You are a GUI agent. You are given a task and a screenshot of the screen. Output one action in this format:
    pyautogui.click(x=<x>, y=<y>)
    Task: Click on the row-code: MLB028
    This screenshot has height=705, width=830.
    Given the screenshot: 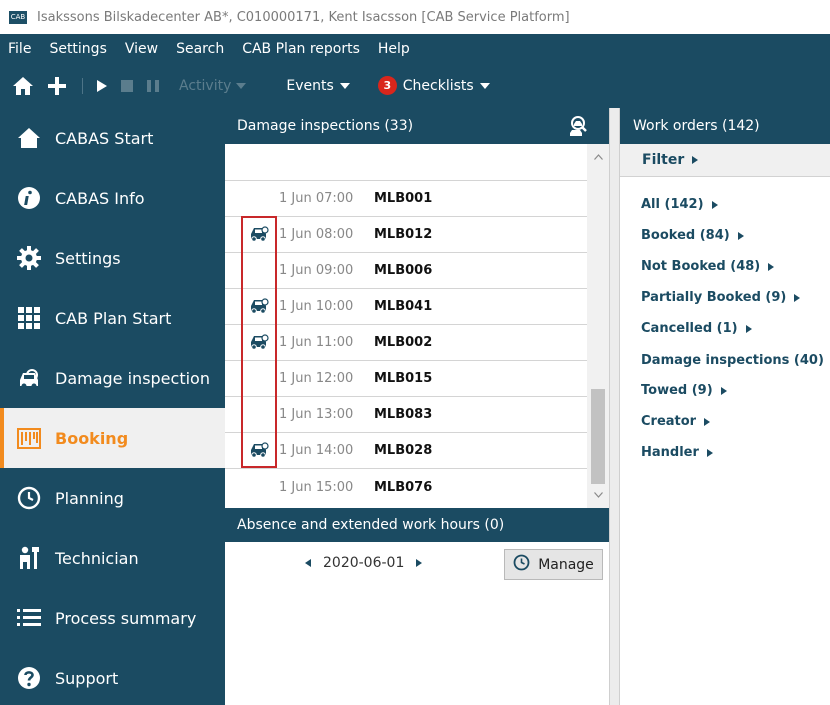 What is the action you would take?
    pyautogui.click(x=403, y=450)
    